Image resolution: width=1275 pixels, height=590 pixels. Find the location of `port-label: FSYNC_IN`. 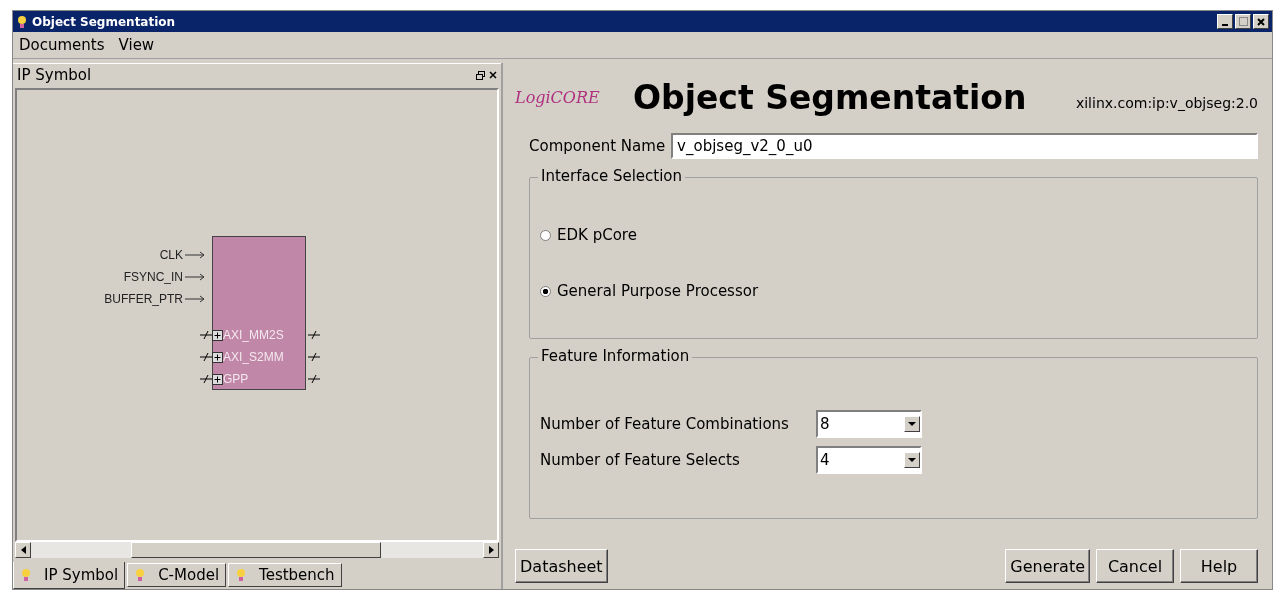

port-label: FSYNC_IN is located at coordinates (153, 277).